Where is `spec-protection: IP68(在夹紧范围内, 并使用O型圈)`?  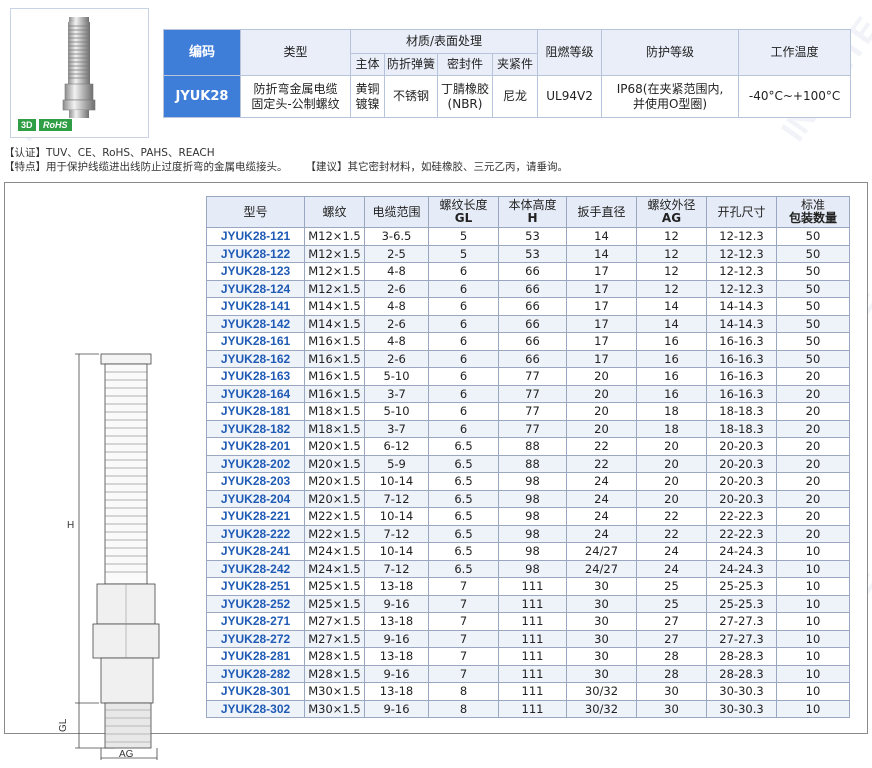
spec-protection: IP68(在夹紧范围内, 并使用O型圈) is located at coordinates (670, 96).